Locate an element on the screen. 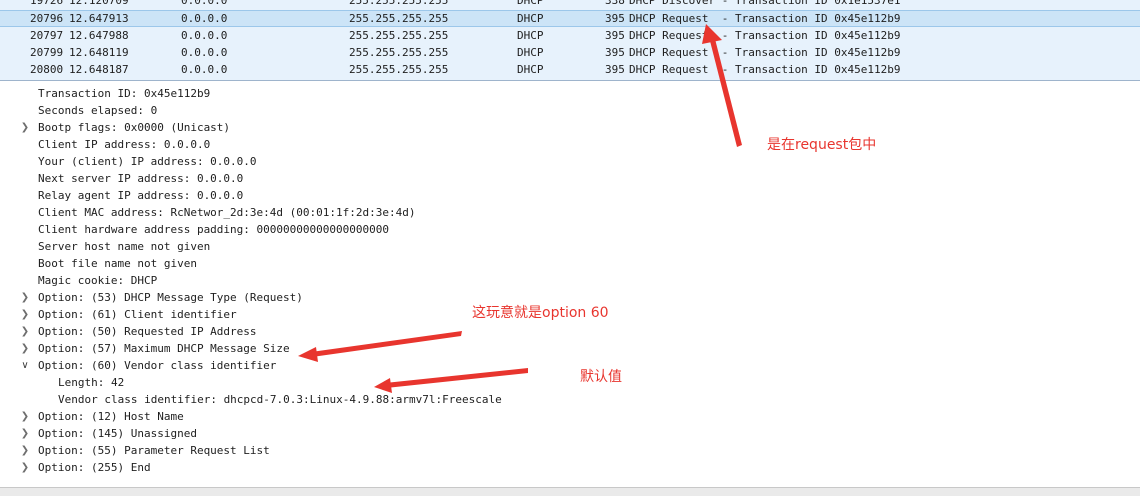 Image resolution: width=1140 pixels, height=496 pixels. annotation-is-option-60: 这玩意就是option 60 is located at coordinates (540, 313).